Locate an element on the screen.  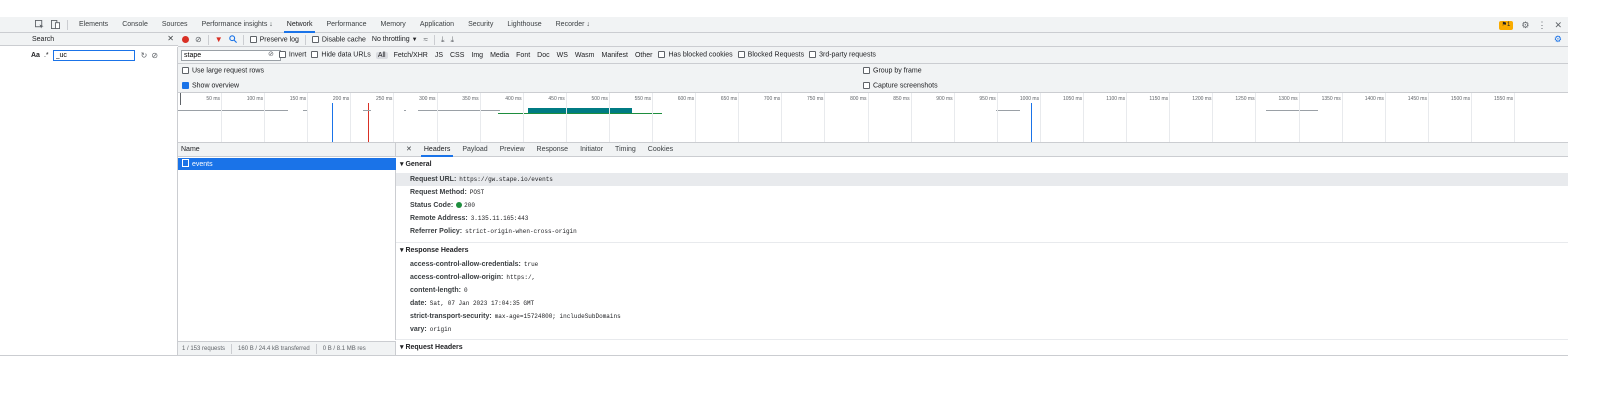
tab-performance-insights: Performance insights ↓ is located at coordinates (237, 25).